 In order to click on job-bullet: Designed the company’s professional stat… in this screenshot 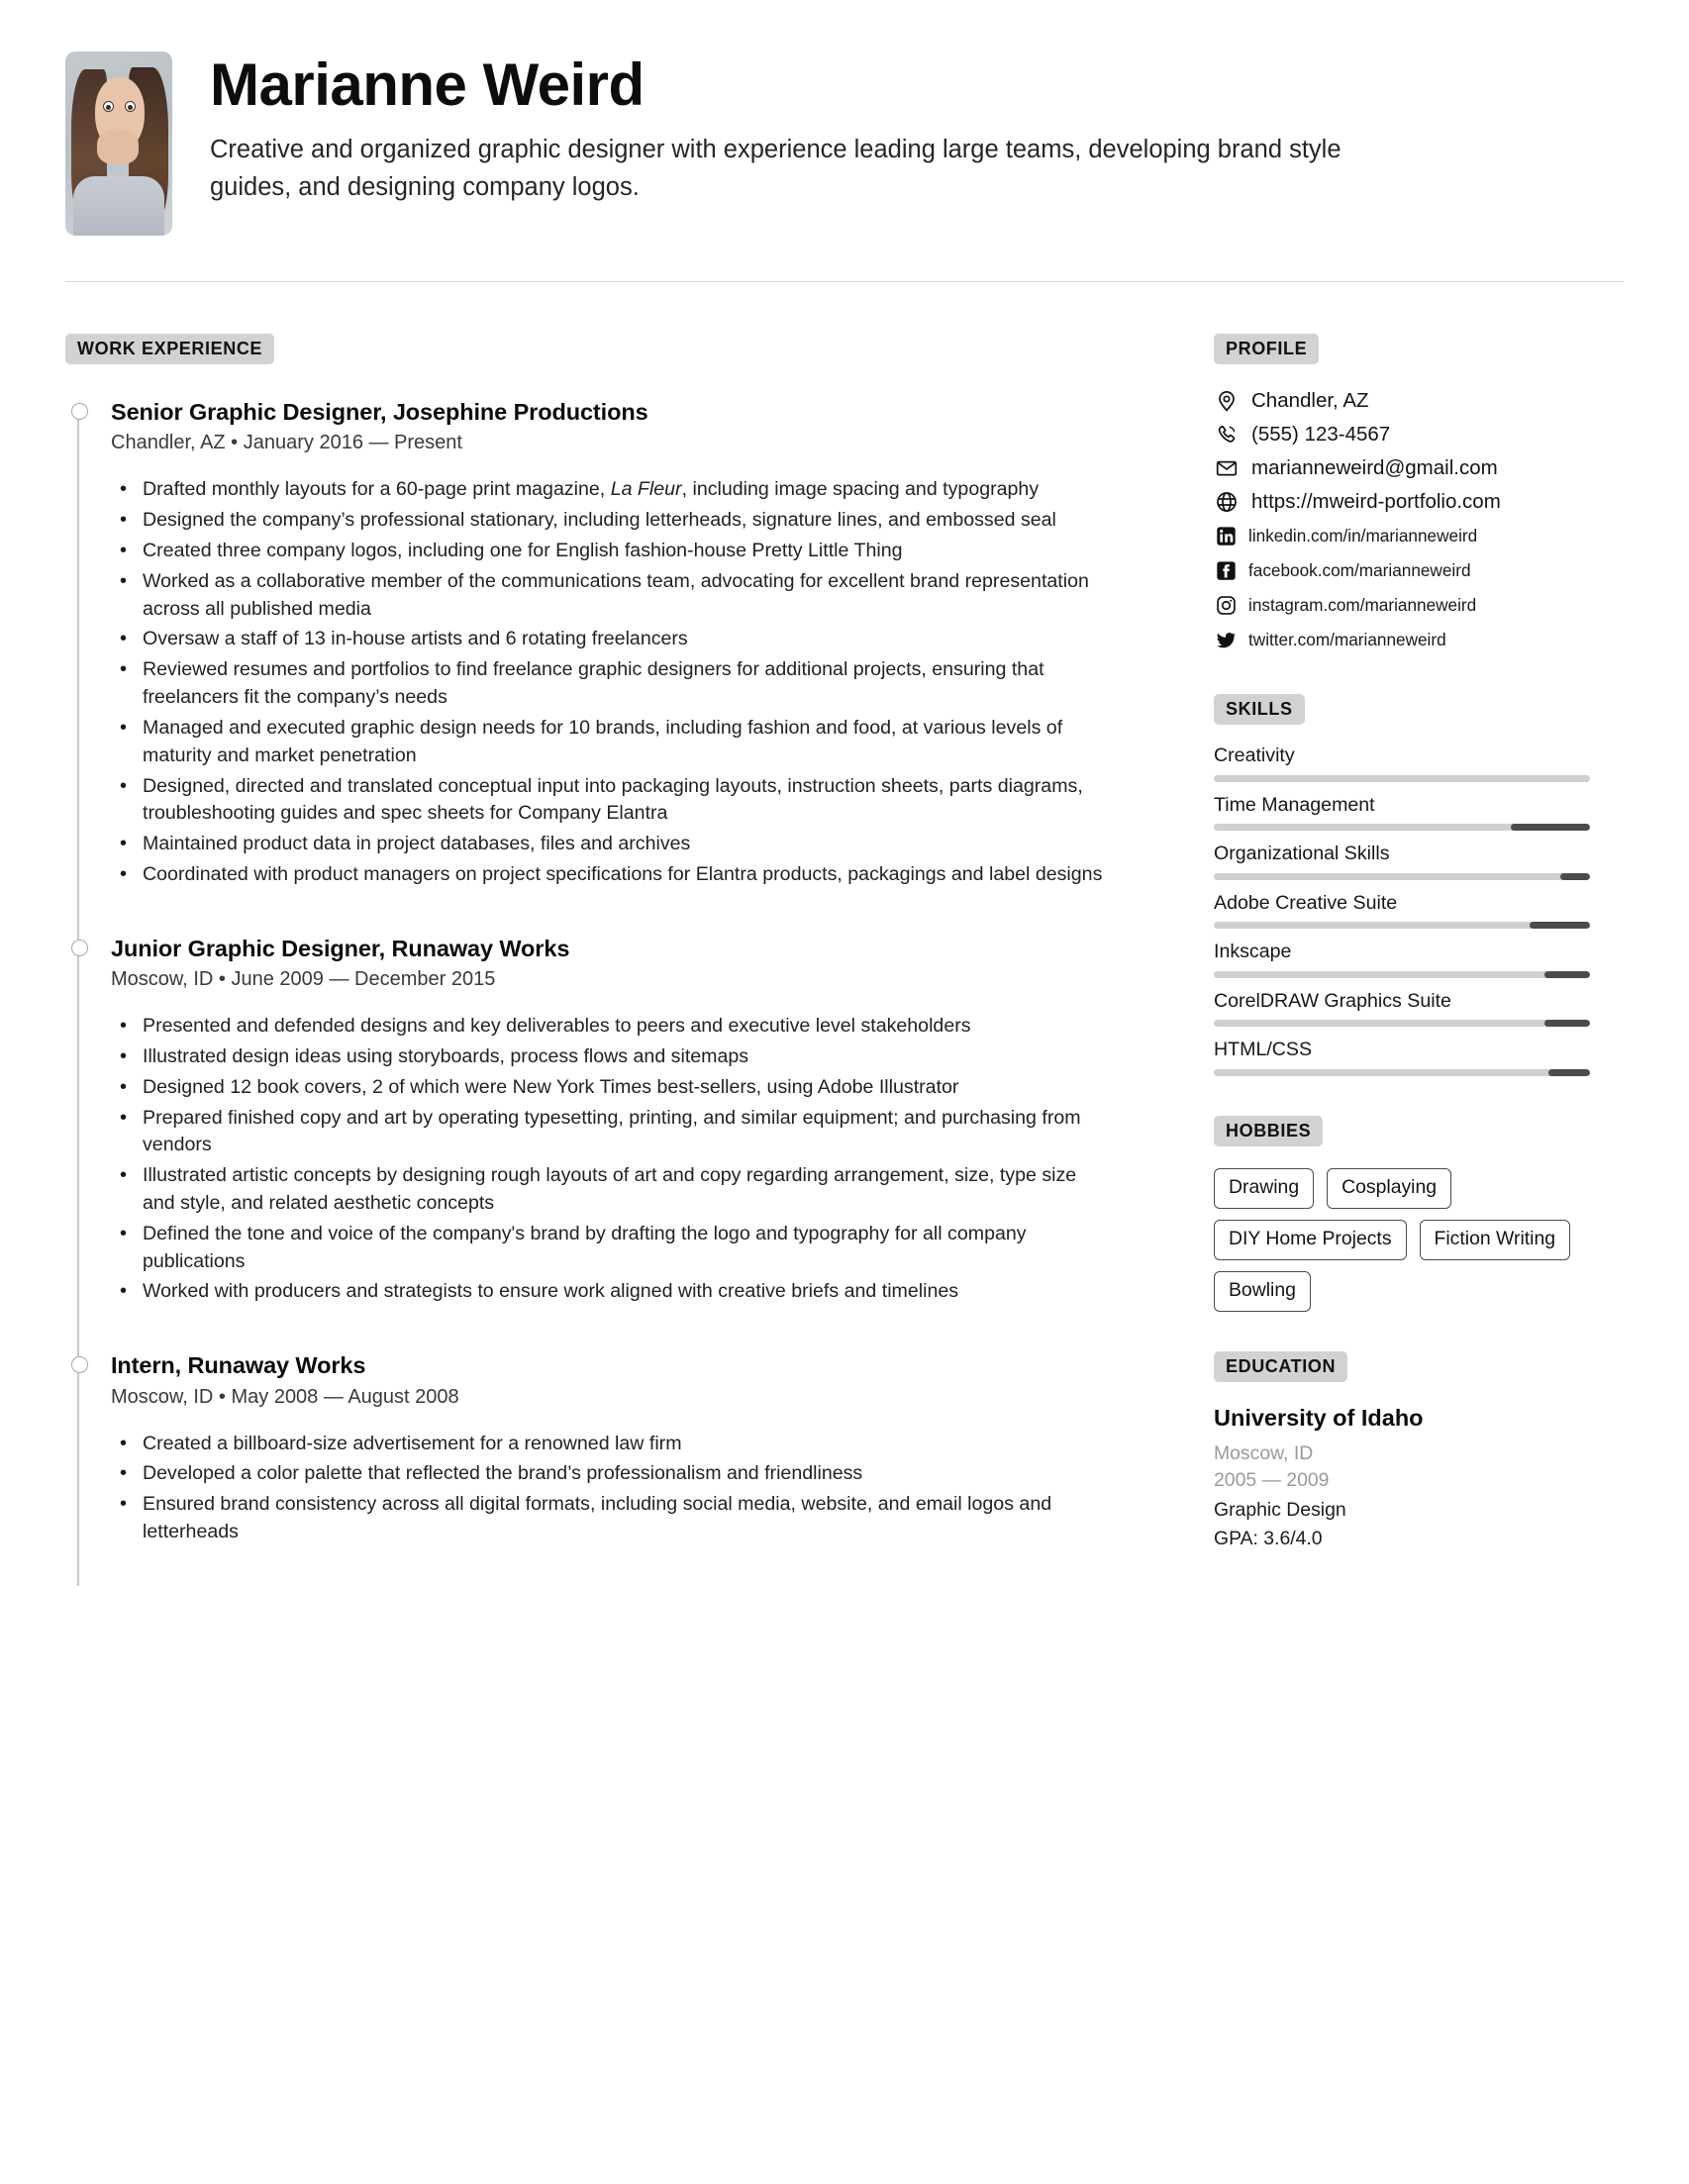, I will do `click(611, 520)`.